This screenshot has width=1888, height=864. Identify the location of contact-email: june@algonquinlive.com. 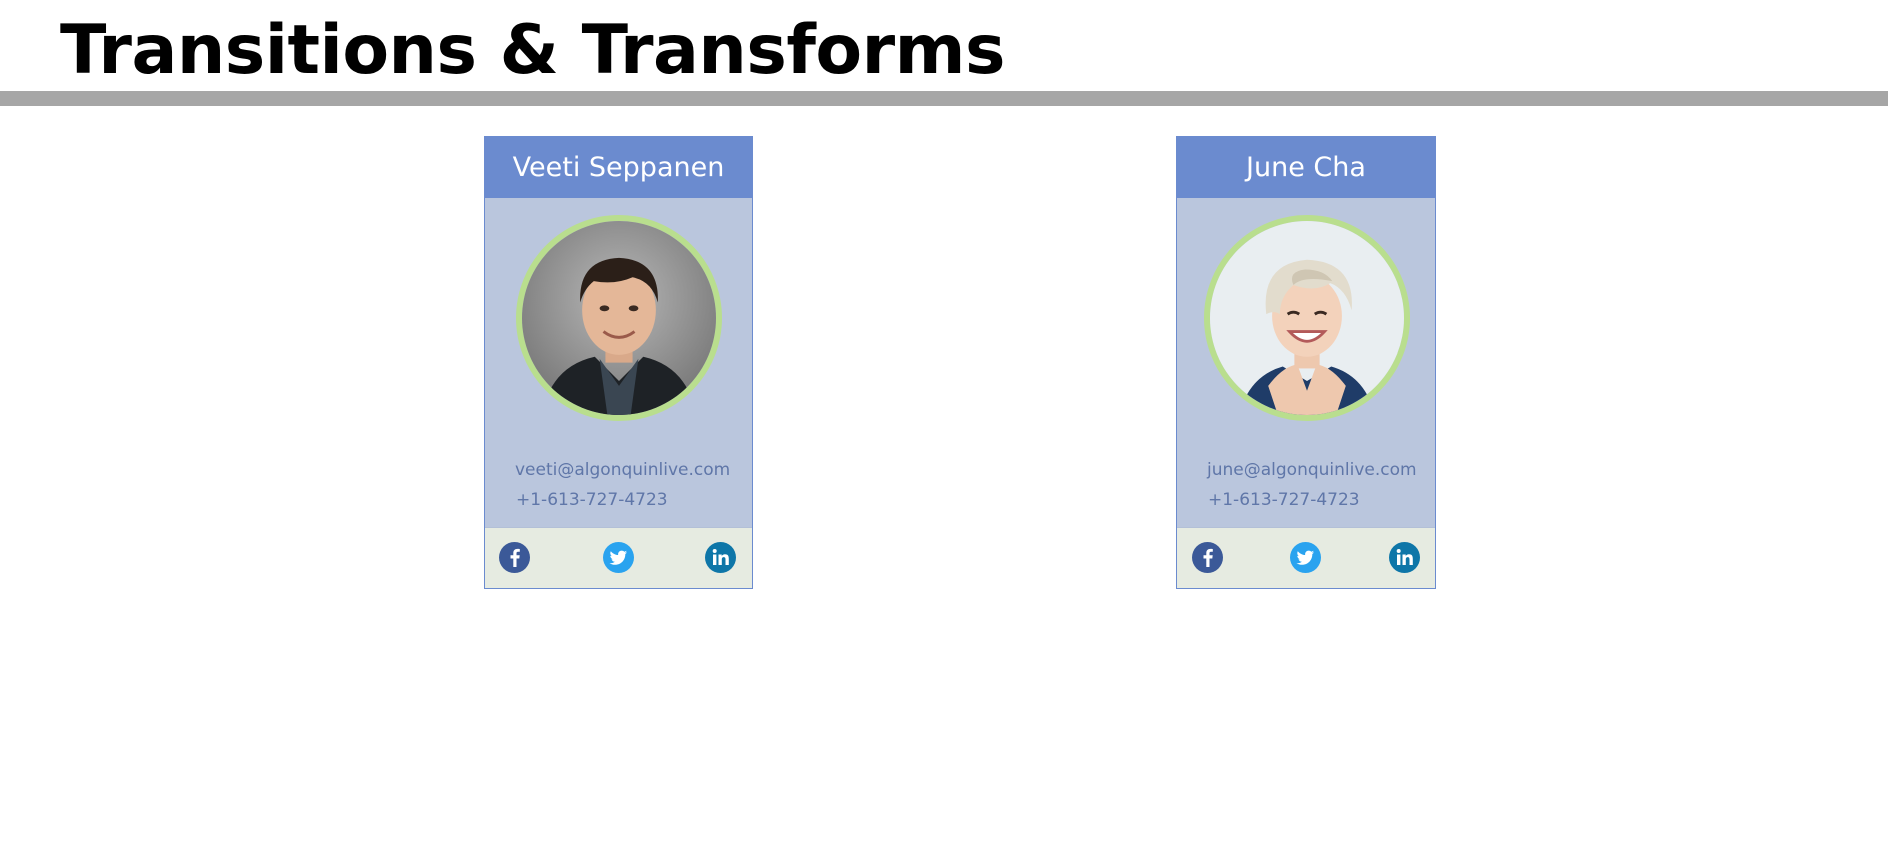
(1312, 470).